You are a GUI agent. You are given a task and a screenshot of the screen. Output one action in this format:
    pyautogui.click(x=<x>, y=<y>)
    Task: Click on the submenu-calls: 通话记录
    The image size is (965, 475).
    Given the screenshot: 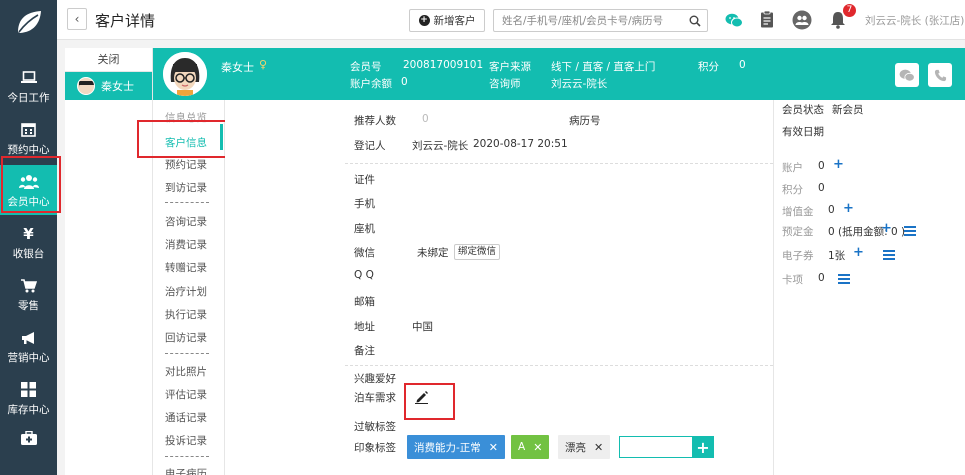 What is the action you would take?
    pyautogui.click(x=186, y=417)
    